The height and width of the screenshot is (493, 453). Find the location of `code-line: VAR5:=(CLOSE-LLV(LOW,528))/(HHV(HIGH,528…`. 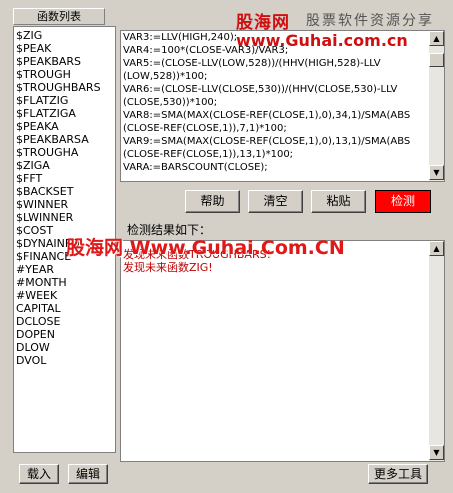

code-line: VAR5:=(CLOSE-LLV(LOW,528))/(HHV(HIGH,528… is located at coordinates (252, 63).